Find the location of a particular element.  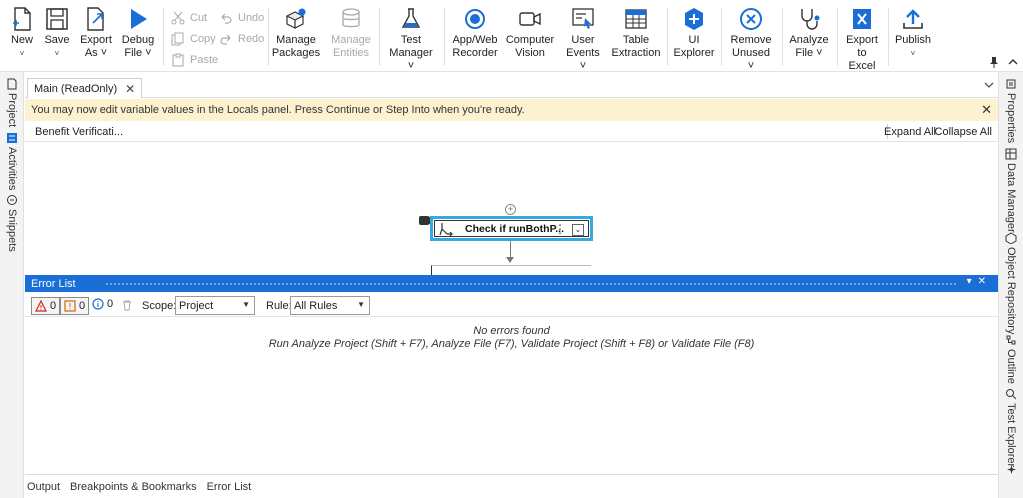

ui-explorer-button: UI Explorer is located at coordinates (694, 33).